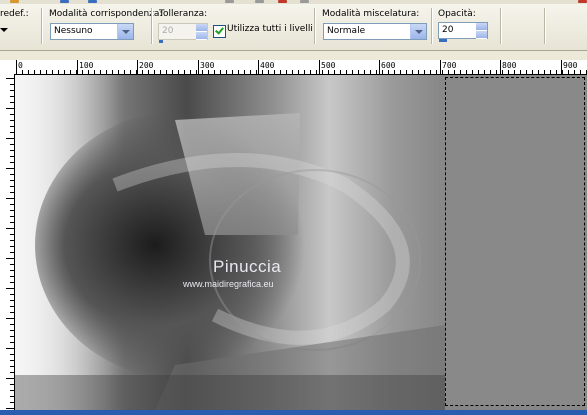 This screenshot has width=587, height=415. What do you see at coordinates (449, 65) in the screenshot?
I see `ruler-tick-label: 700` at bounding box center [449, 65].